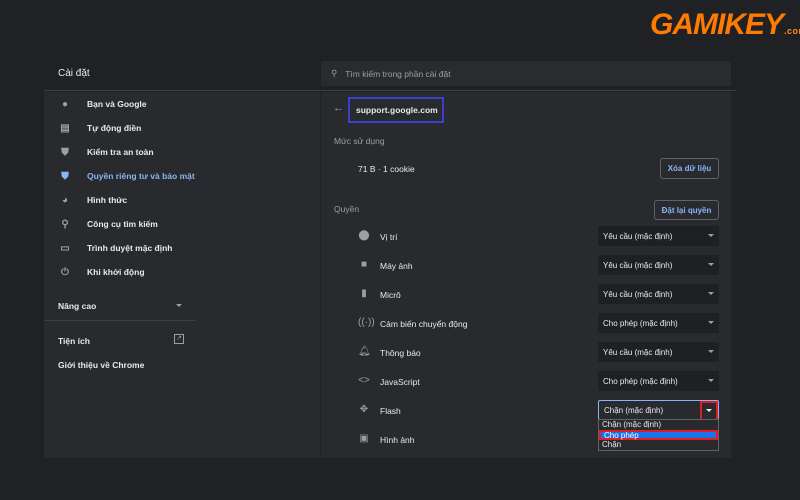  Describe the element at coordinates (338, 108) in the screenshot. I see `back-arrow-icon: ←` at that location.